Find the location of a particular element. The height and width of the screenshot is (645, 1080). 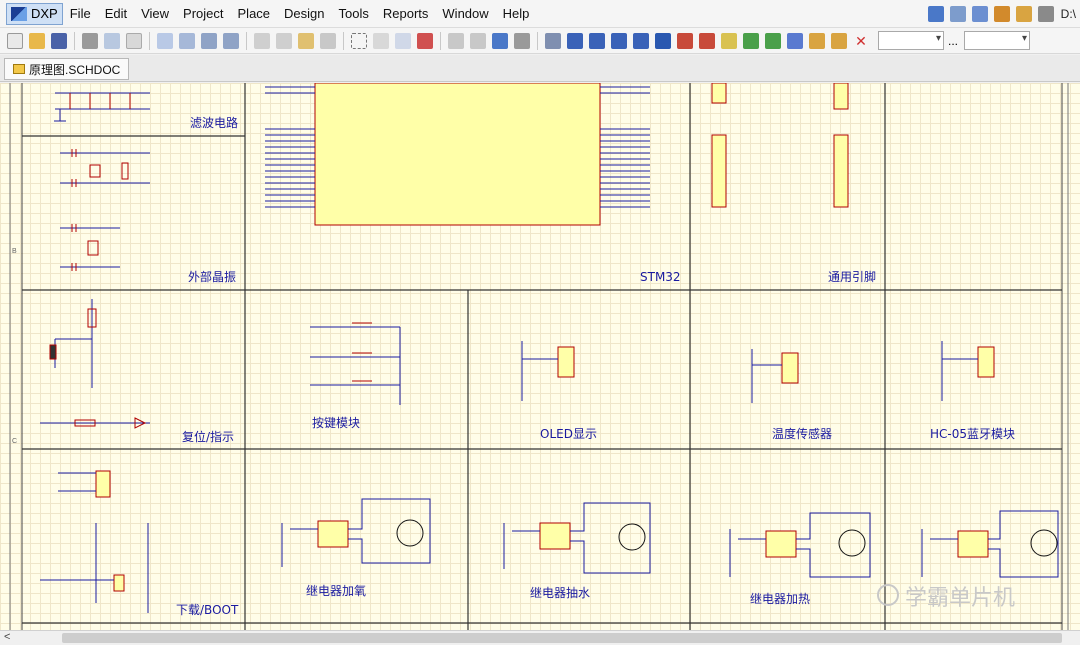

zoom-area-icon is located at coordinates (187, 40).